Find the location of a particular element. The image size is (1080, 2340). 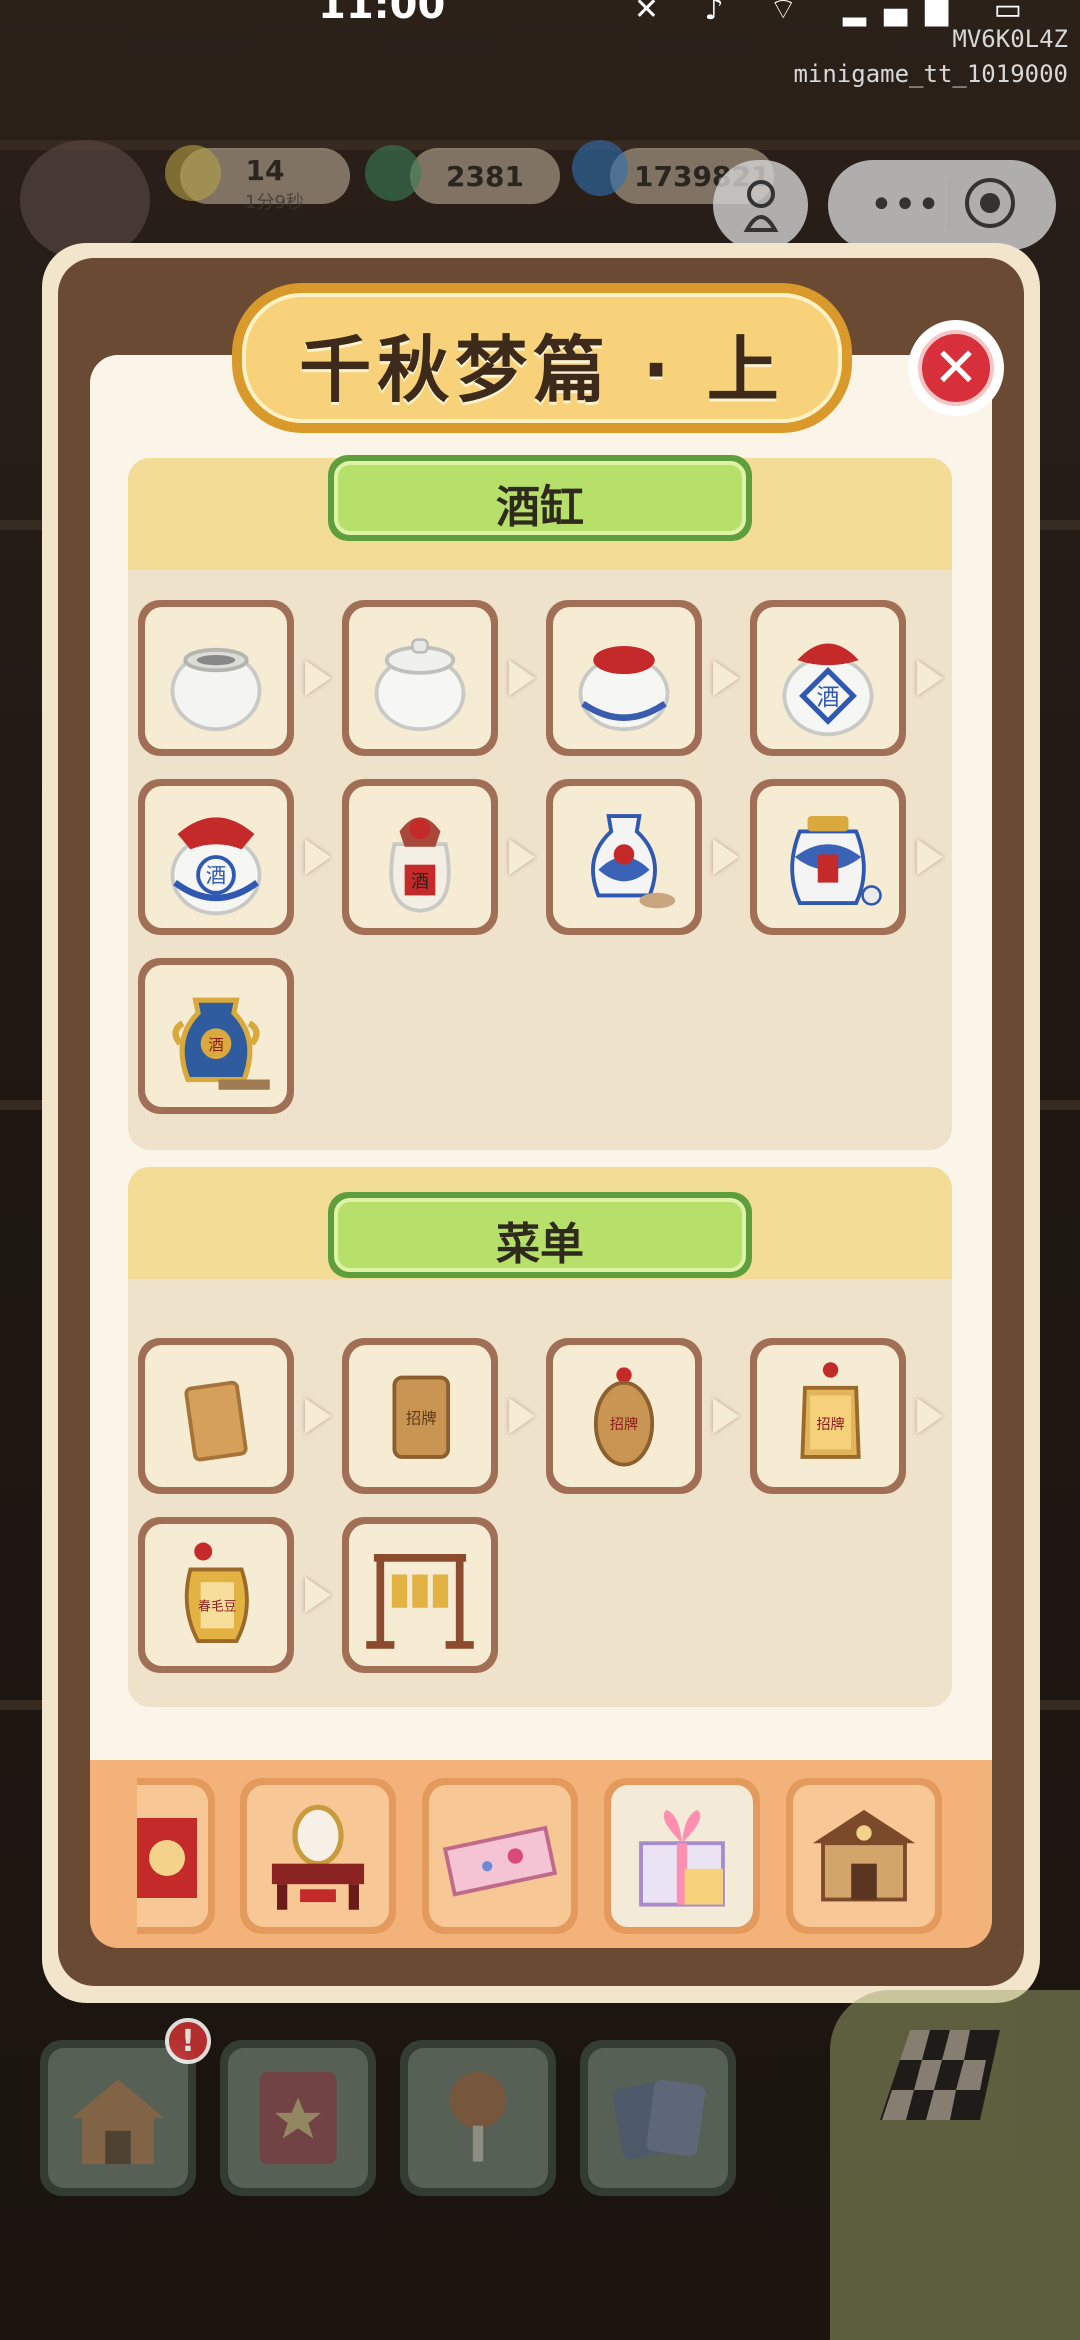

checkerboard-icon is located at coordinates (940, 2075).